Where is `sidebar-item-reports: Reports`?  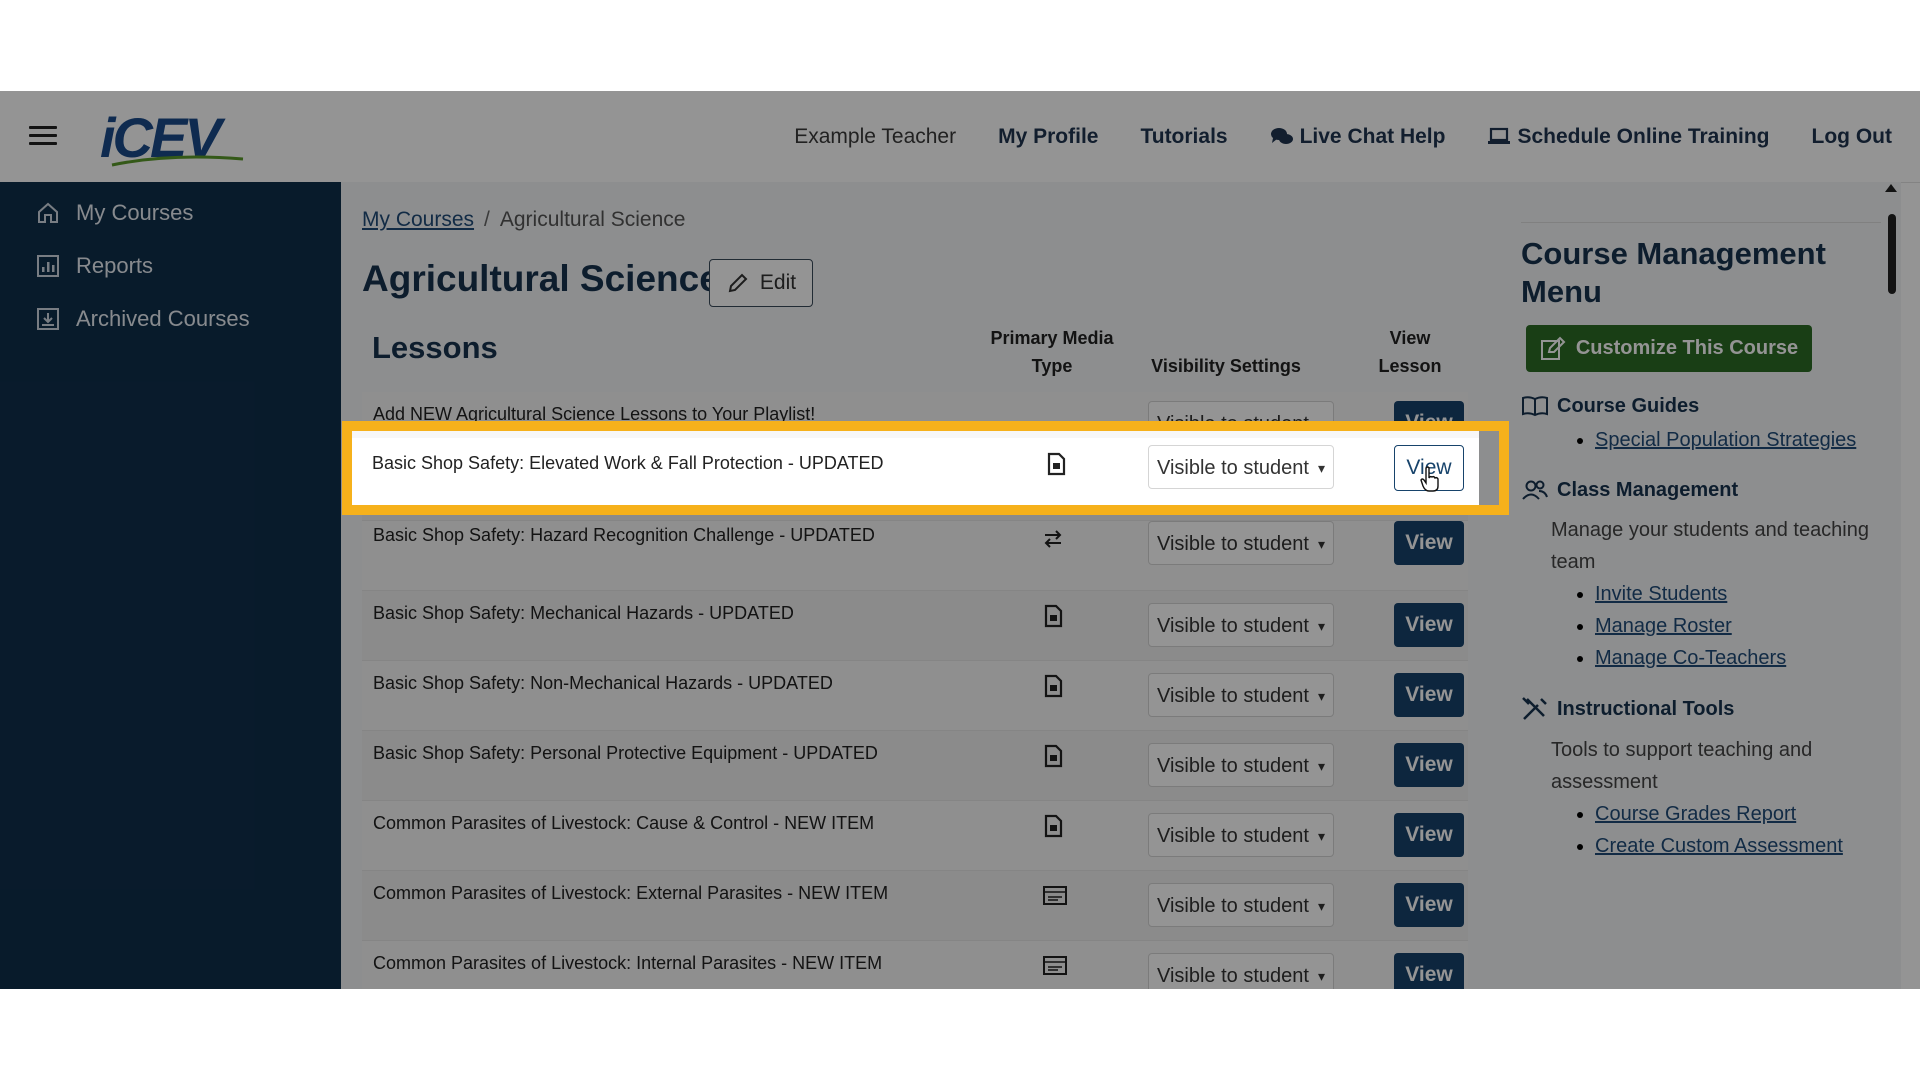
sidebar-item-reports: Reports is located at coordinates (170, 265).